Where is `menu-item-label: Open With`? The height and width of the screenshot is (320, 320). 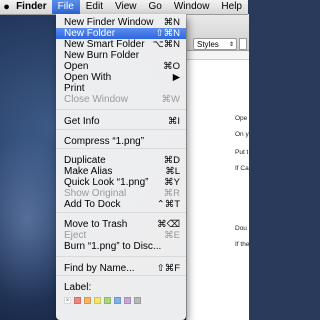
menu-item-label: Open With is located at coordinates (88, 77).